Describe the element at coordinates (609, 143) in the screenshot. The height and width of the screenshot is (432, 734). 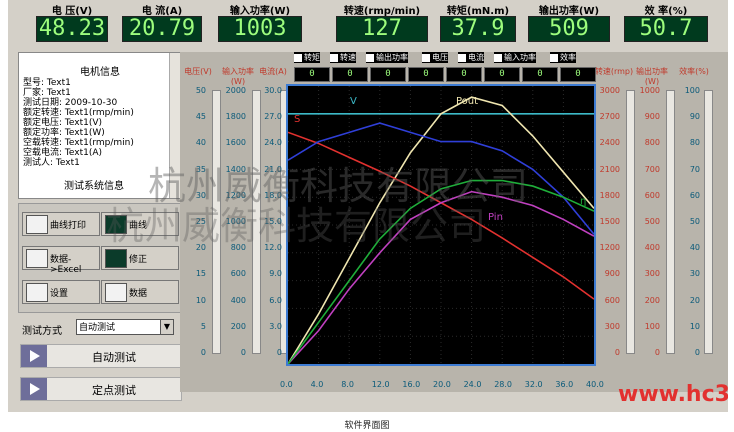
I see `speed-tick-label: 2400` at that location.